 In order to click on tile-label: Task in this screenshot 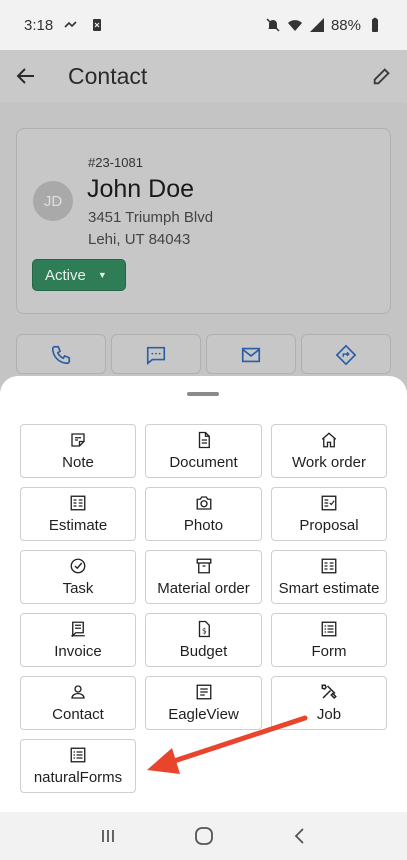, I will do `click(78, 588)`.